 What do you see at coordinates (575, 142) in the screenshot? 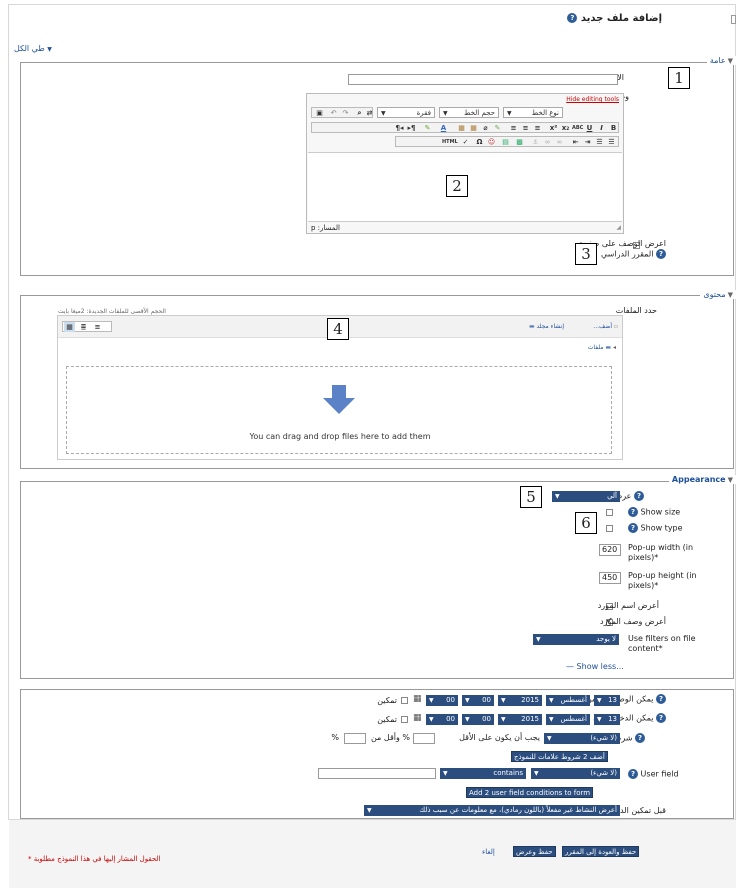
I see `outdent-icon: ⇤` at bounding box center [575, 142].